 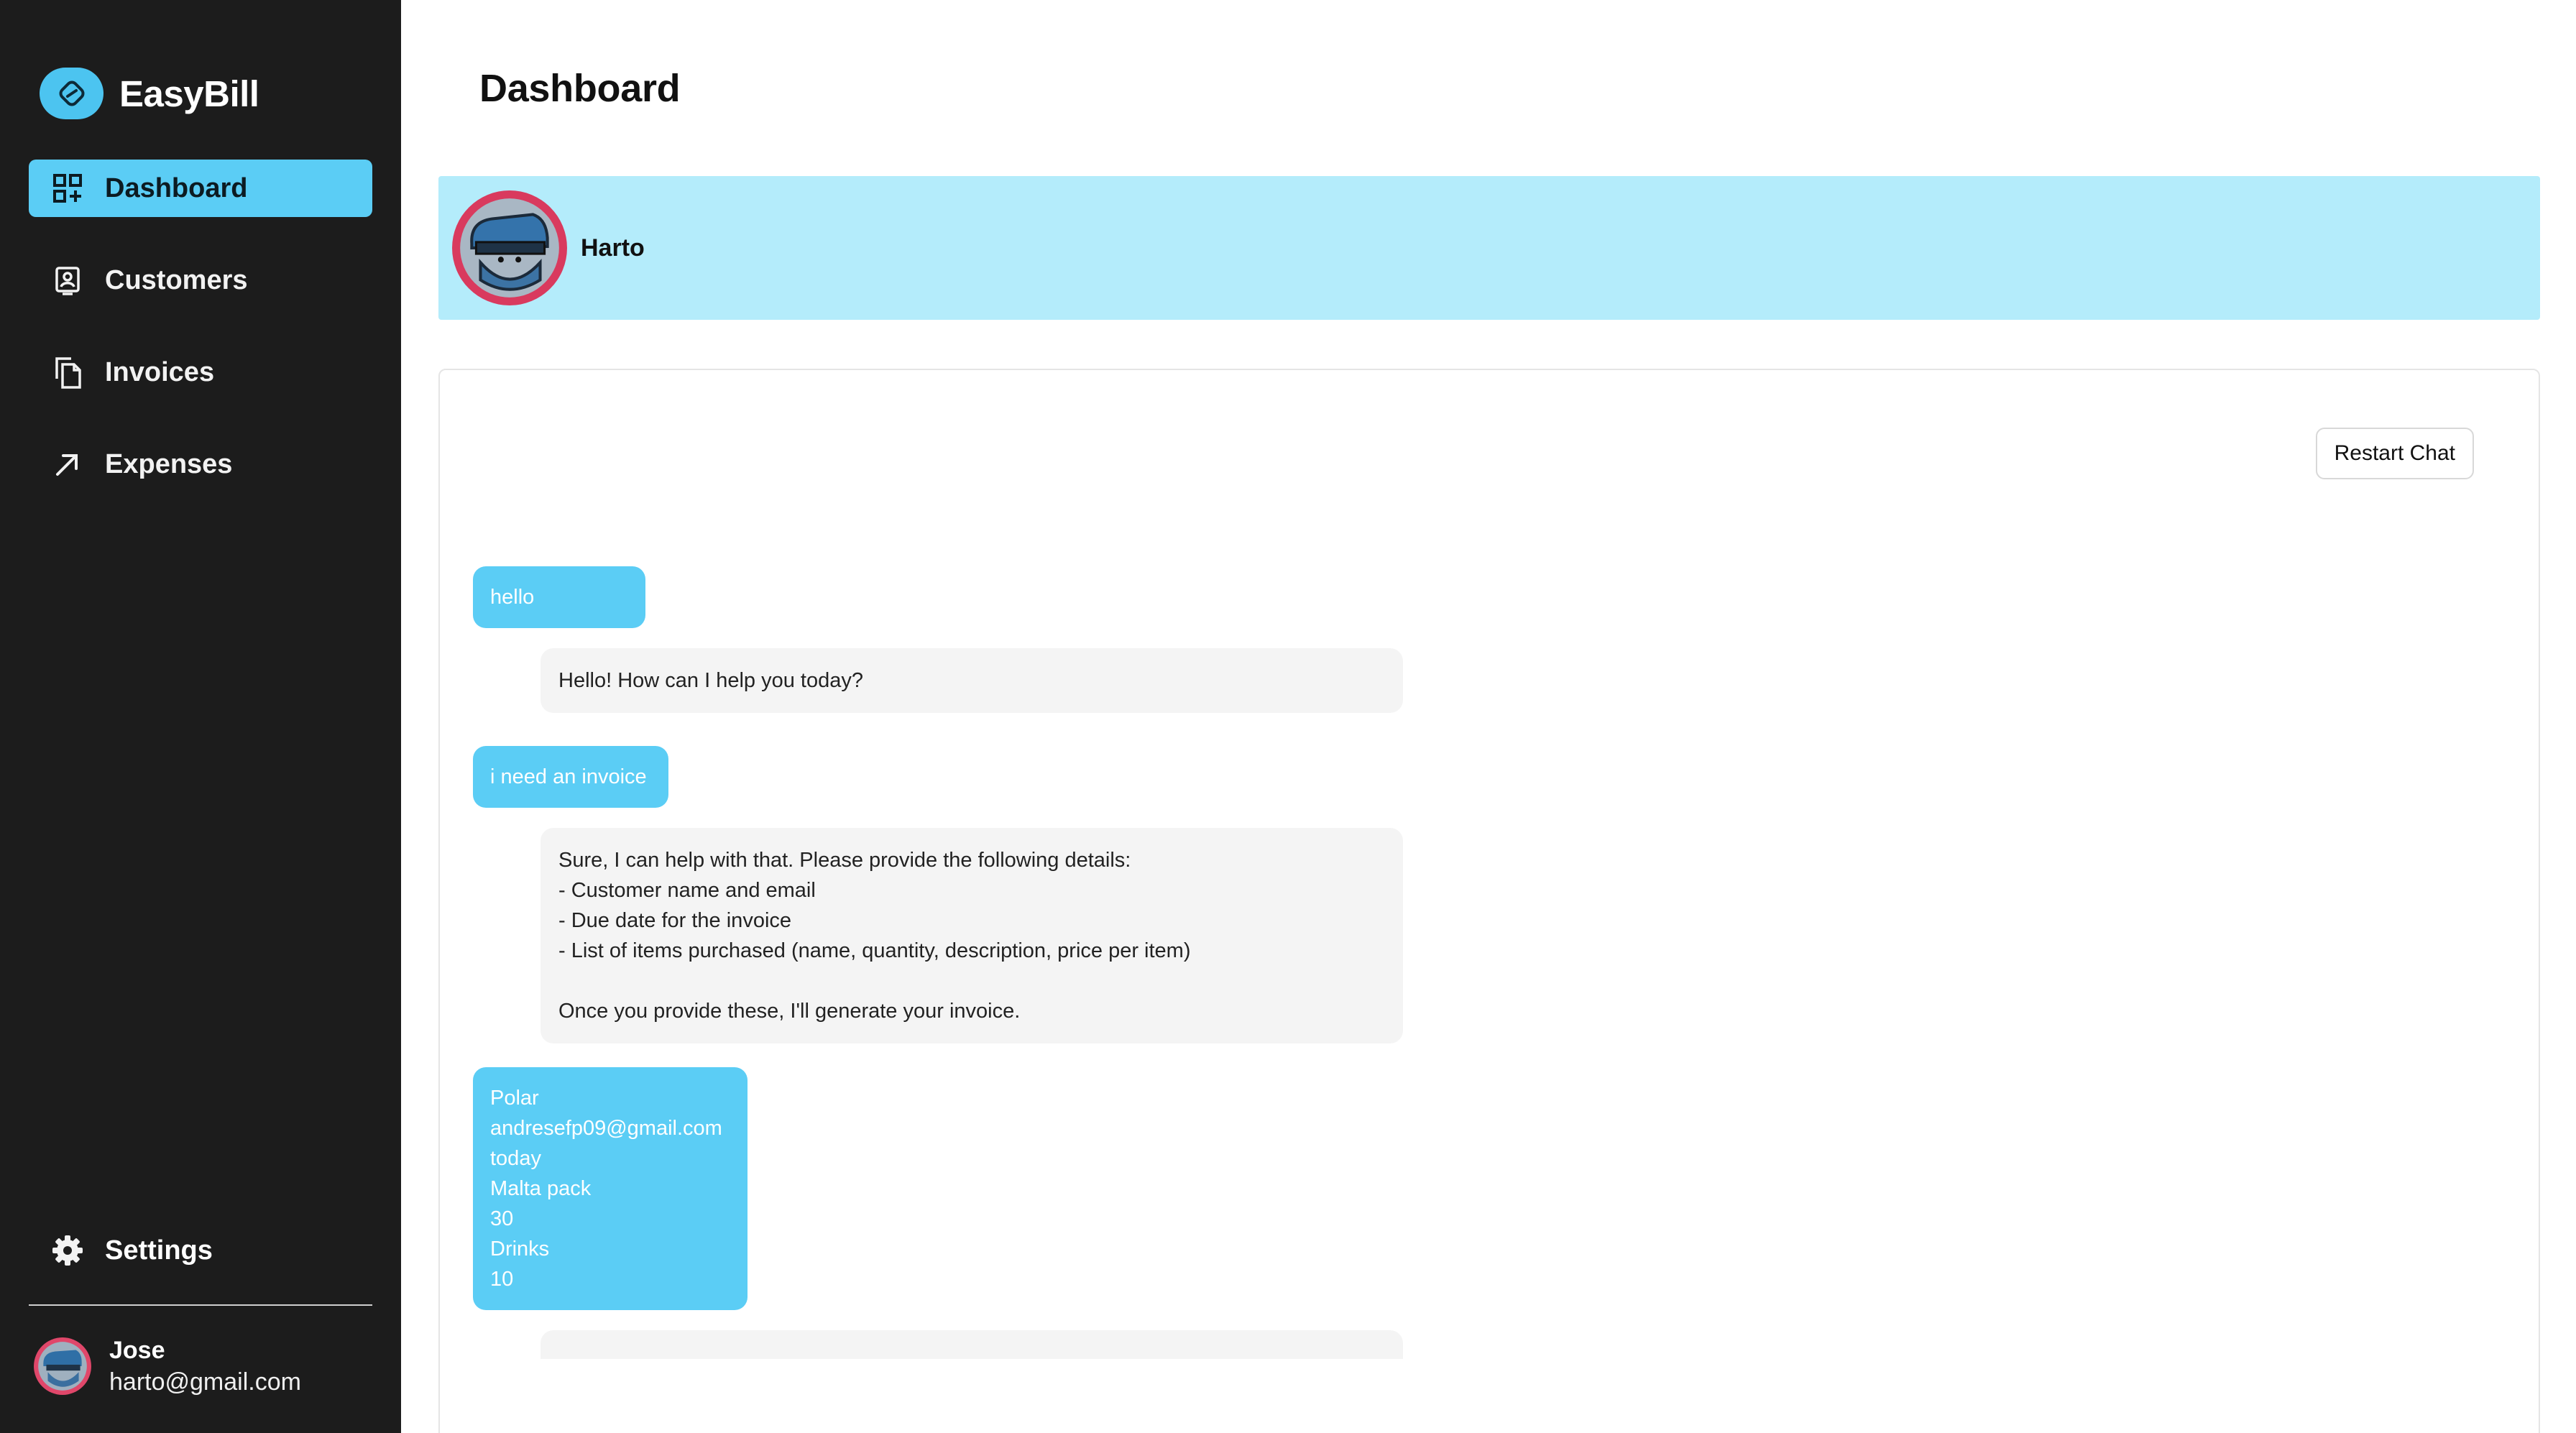 I want to click on customer-badge-icon, so click(x=67, y=280).